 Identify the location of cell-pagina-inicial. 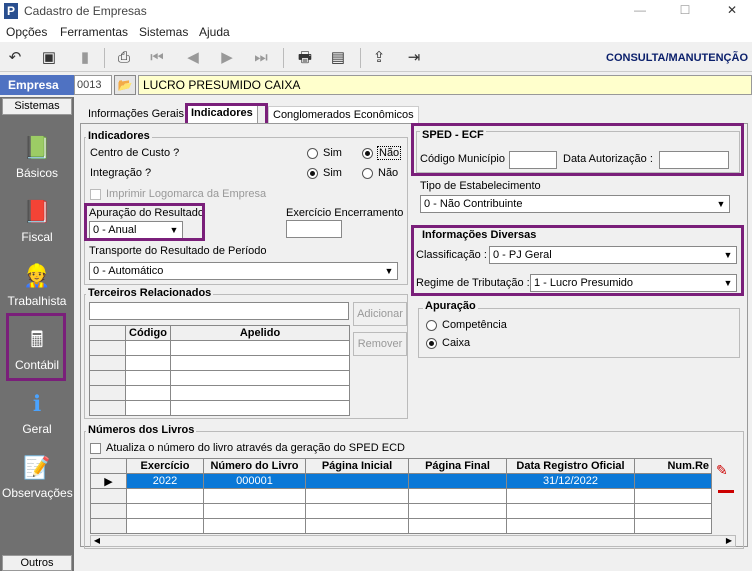
(357, 481).